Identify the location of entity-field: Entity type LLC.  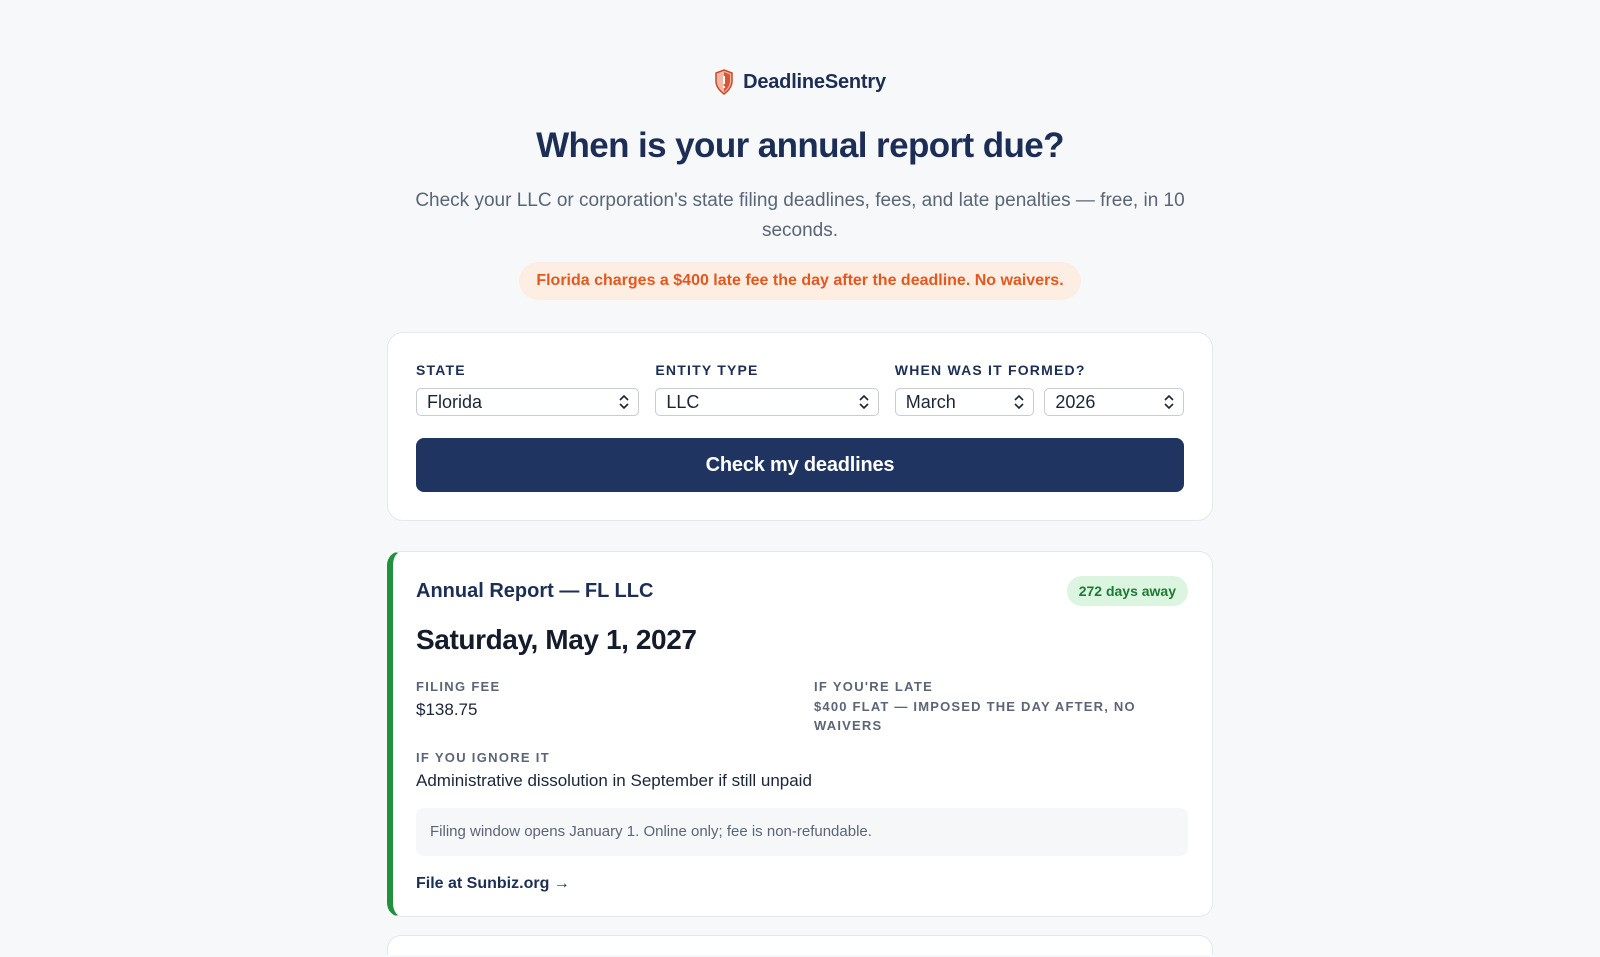
(767, 388).